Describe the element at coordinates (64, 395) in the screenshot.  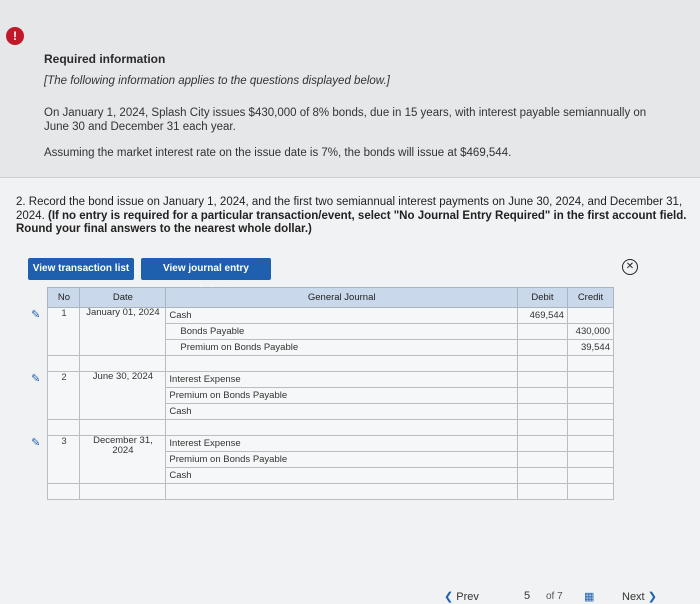
I see `entry-number: 2` at that location.